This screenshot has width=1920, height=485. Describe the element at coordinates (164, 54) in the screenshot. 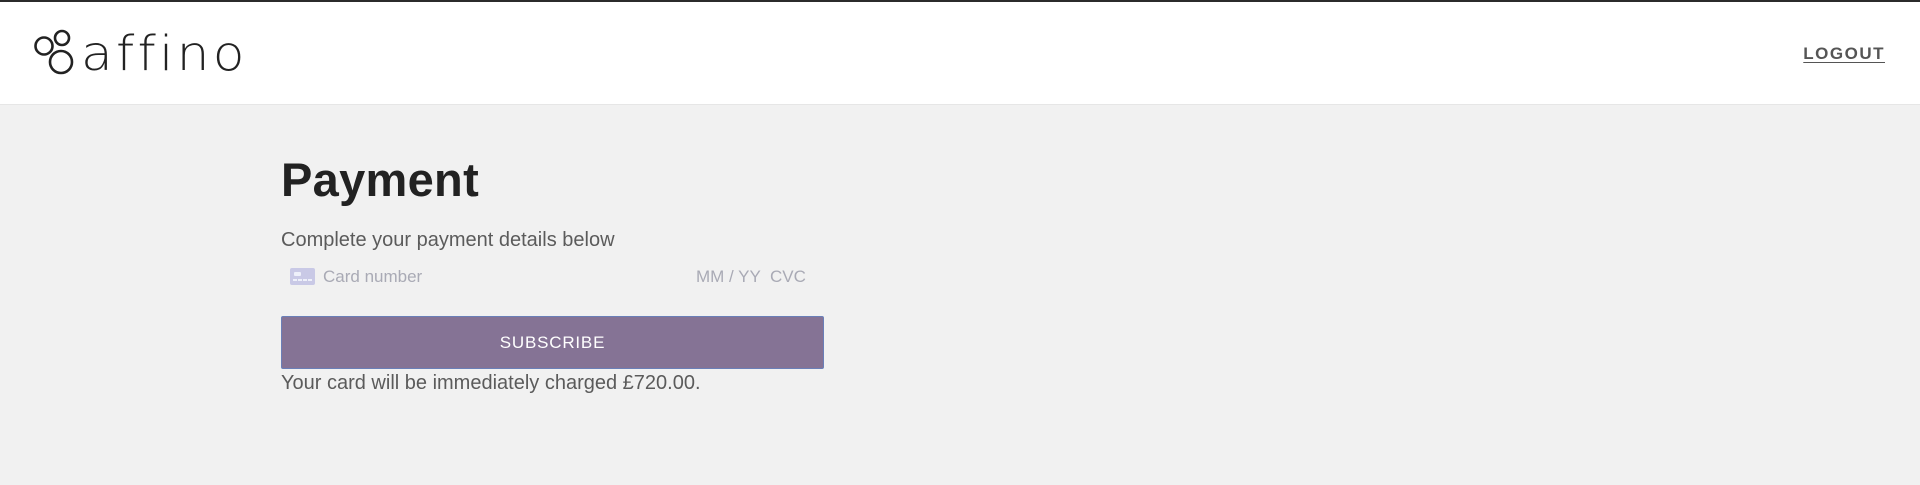

I see `brand-name: affino` at that location.